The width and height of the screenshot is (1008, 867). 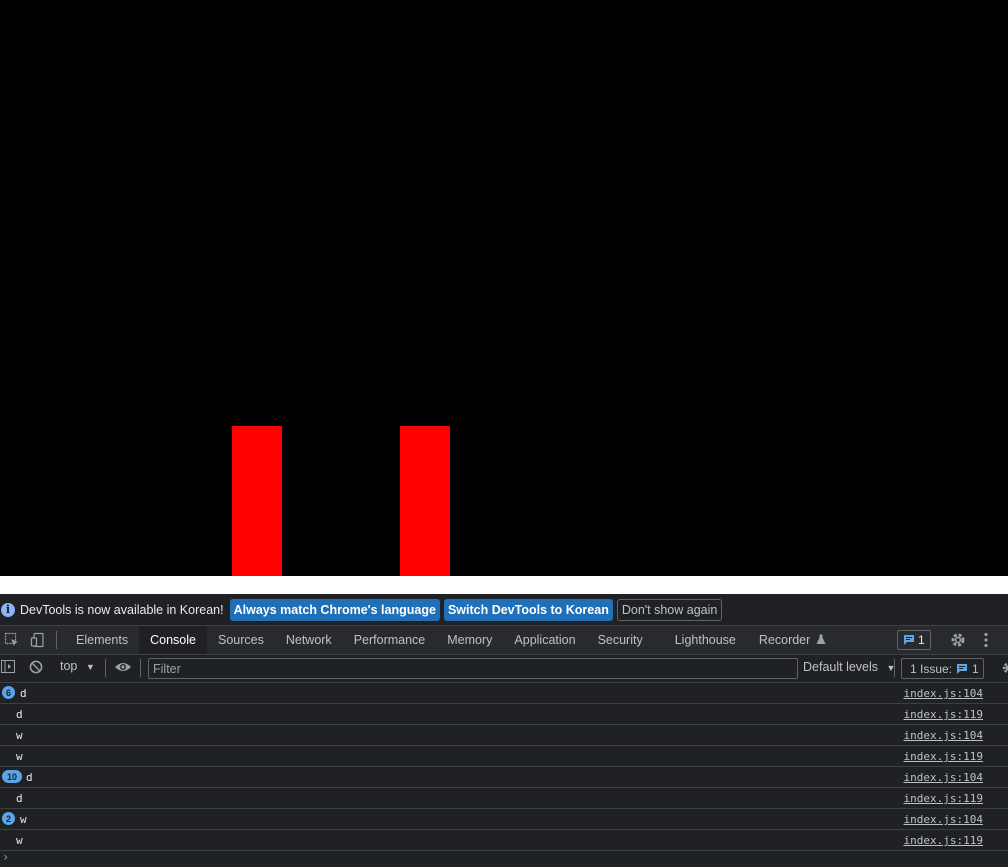 I want to click on clear-console-icon, so click(x=36, y=668).